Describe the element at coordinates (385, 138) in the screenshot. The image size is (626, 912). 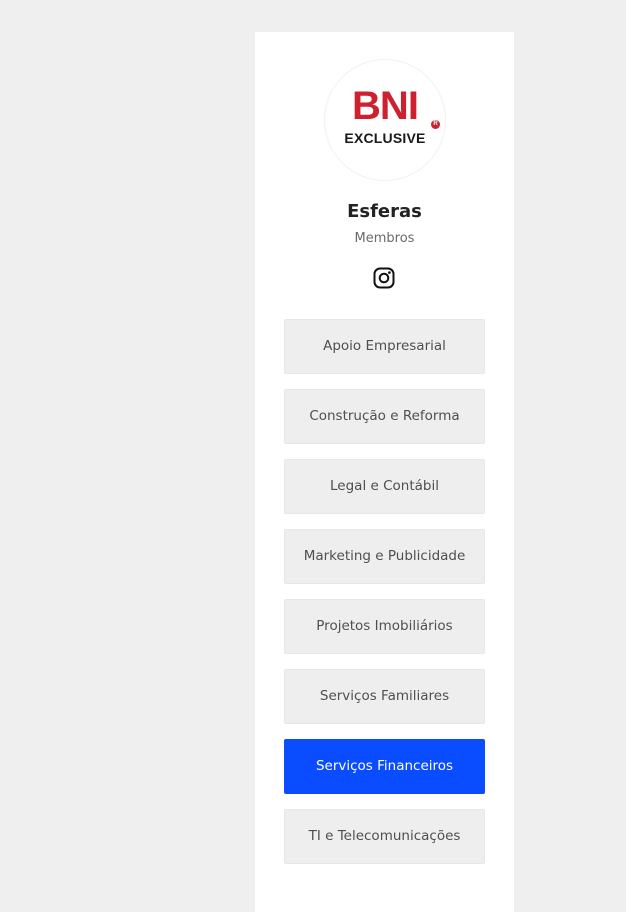
I see `logo-tagline: EXCLUSIVE` at that location.